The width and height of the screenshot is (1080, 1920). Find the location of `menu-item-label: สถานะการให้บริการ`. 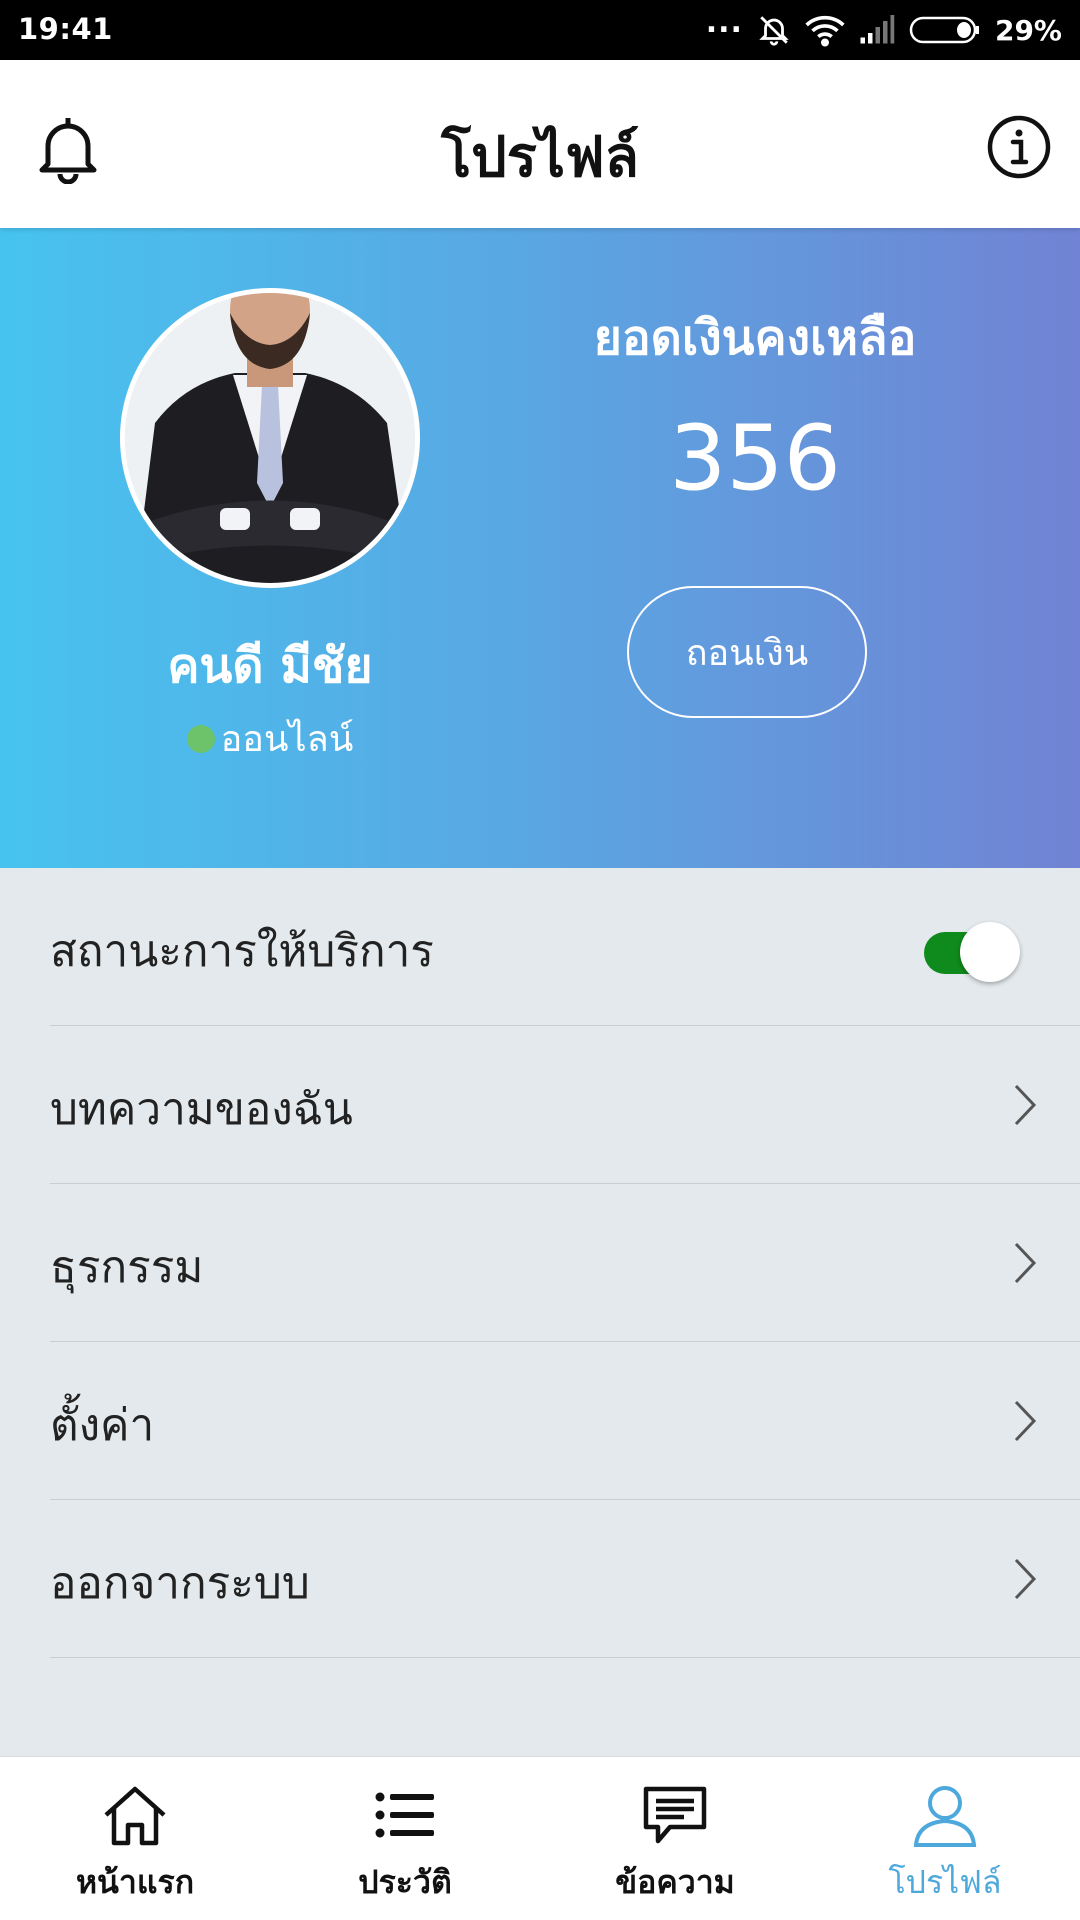

menu-item-label: สถานะการให้บริการ is located at coordinates (242, 951).